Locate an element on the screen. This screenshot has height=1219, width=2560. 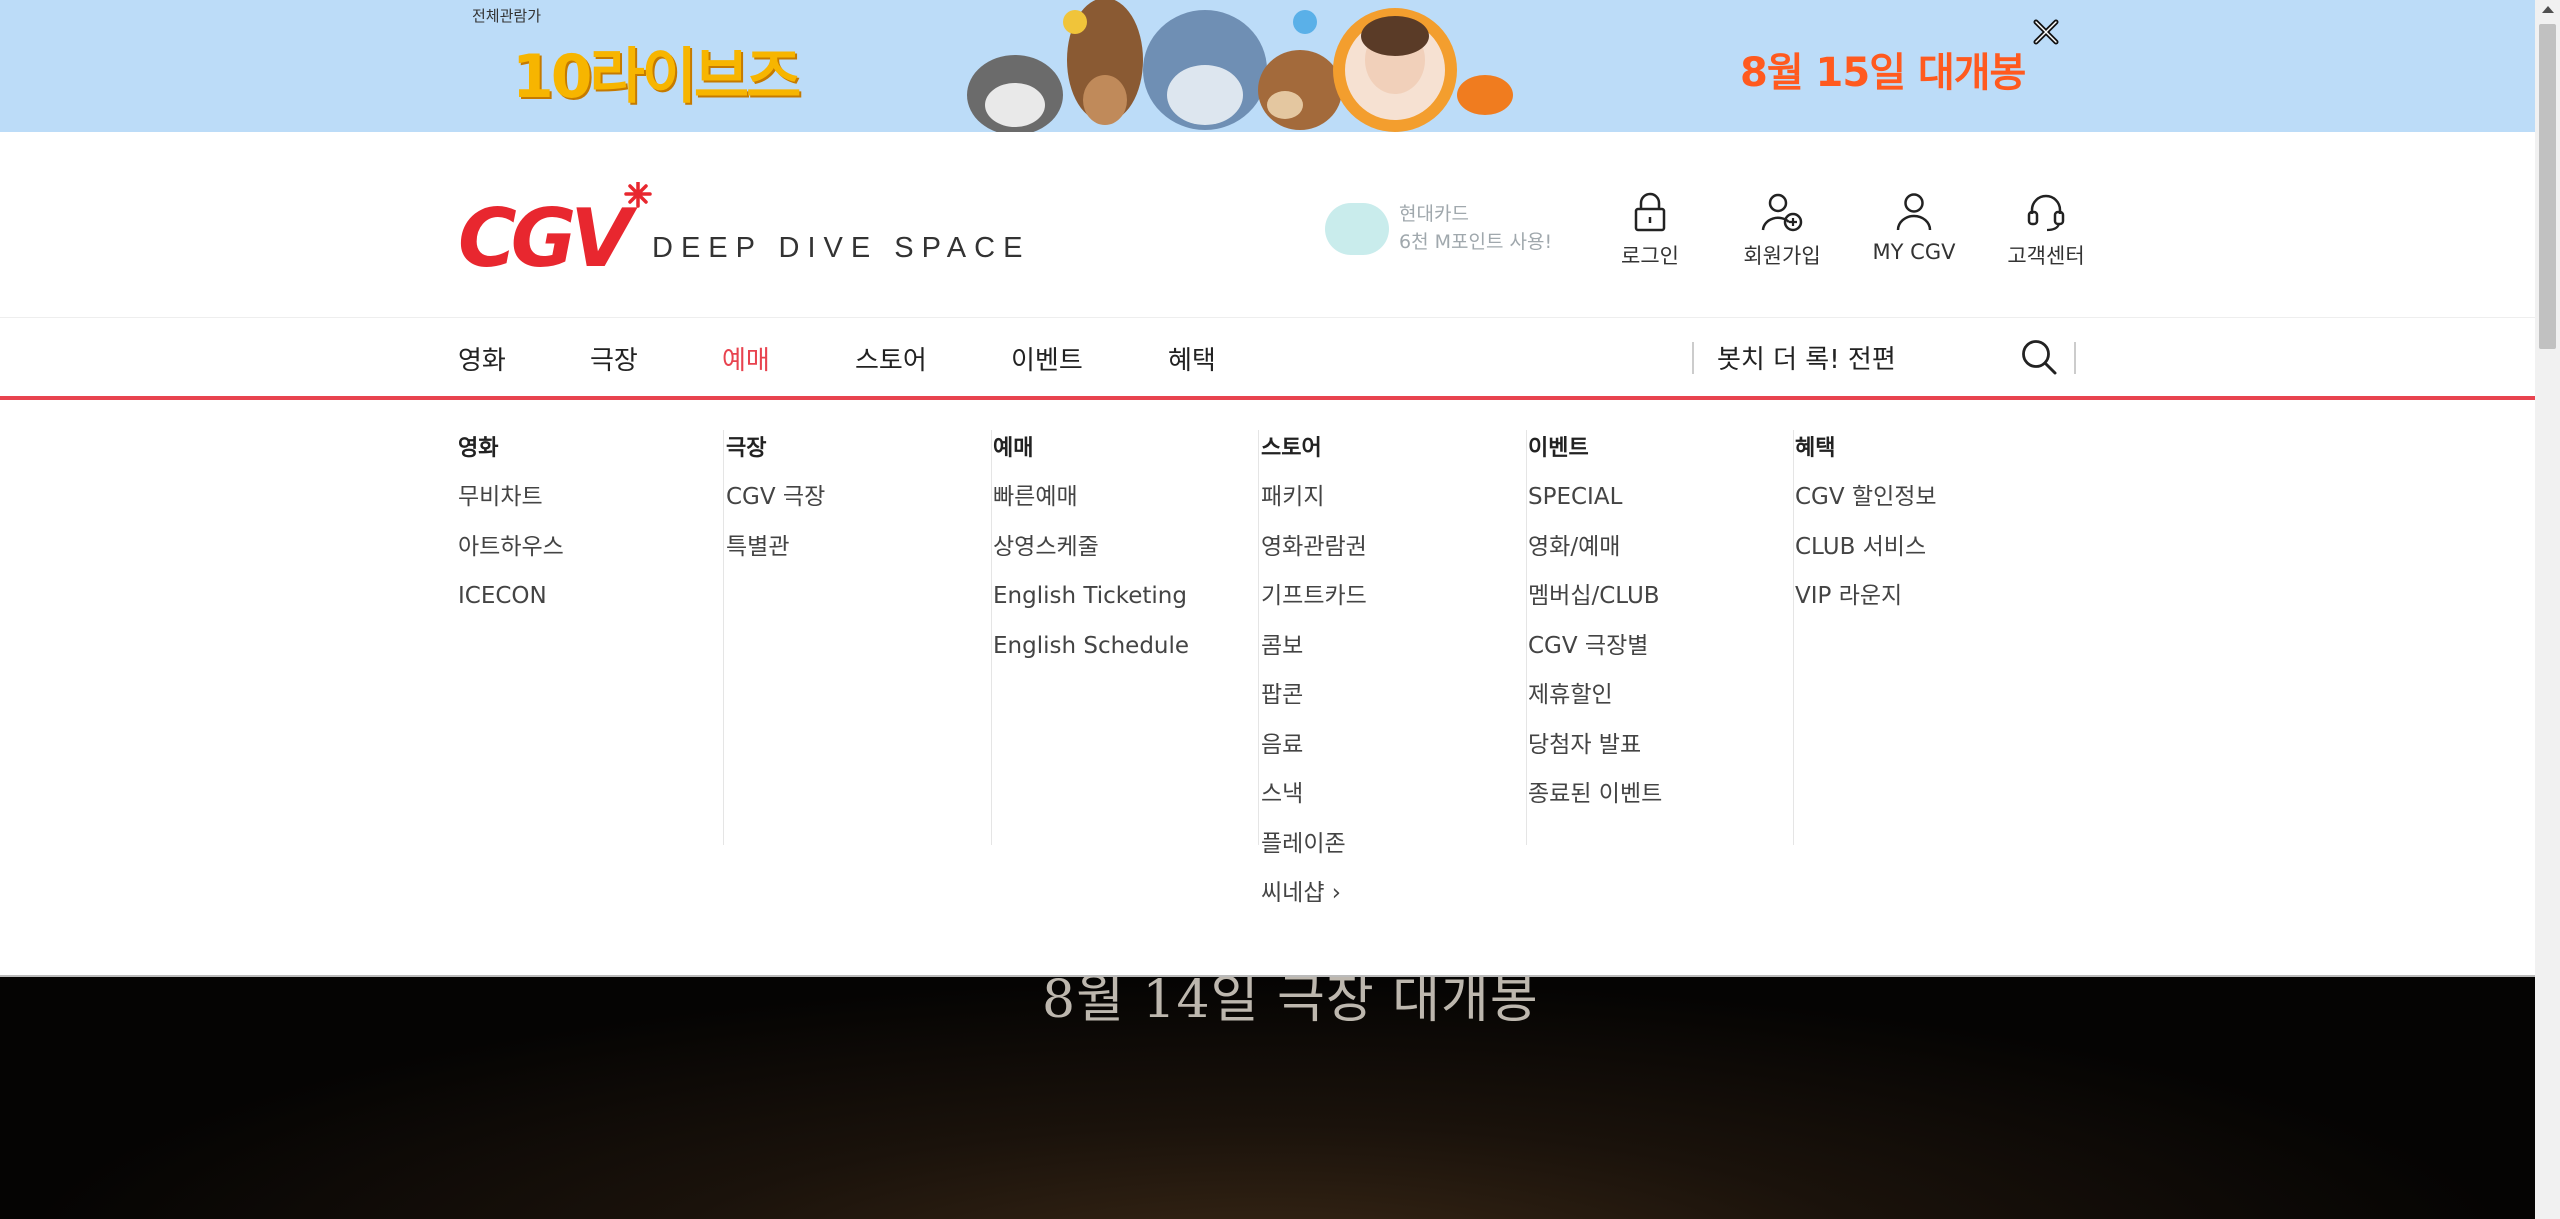
signup-button: 회원가입 is located at coordinates (1782, 231).